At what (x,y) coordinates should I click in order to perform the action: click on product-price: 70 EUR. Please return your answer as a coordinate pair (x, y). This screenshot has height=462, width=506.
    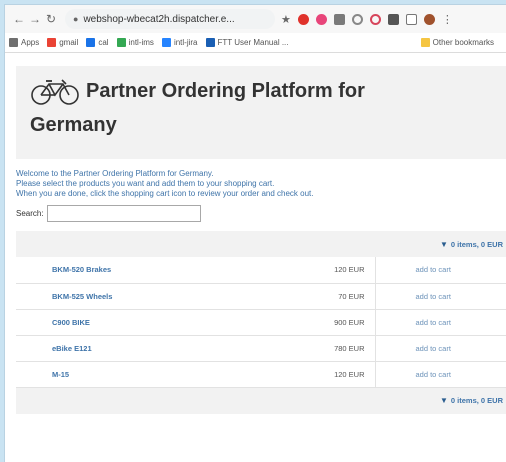
    Looking at the image, I should click on (331, 296).